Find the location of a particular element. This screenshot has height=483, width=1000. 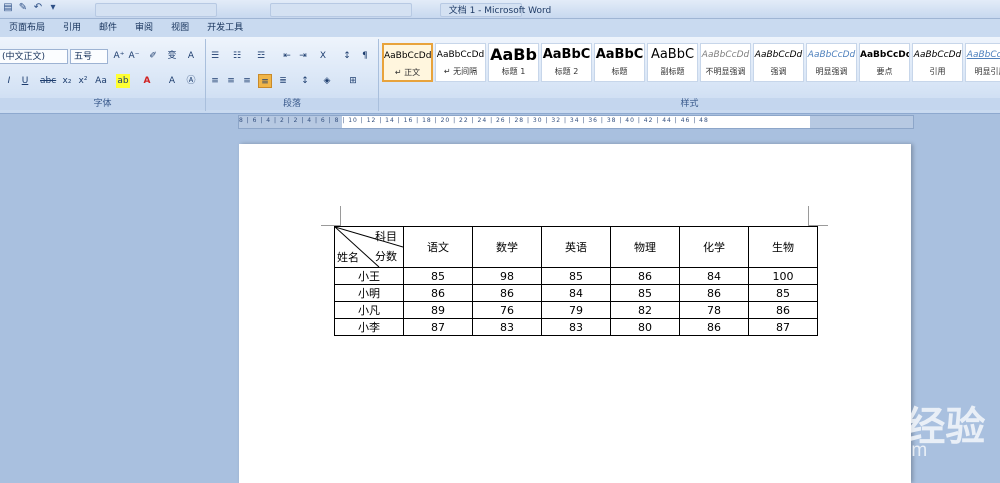

style-subtle-emphasis: AaBbCcDd 不明显强调 is located at coordinates (725, 62).